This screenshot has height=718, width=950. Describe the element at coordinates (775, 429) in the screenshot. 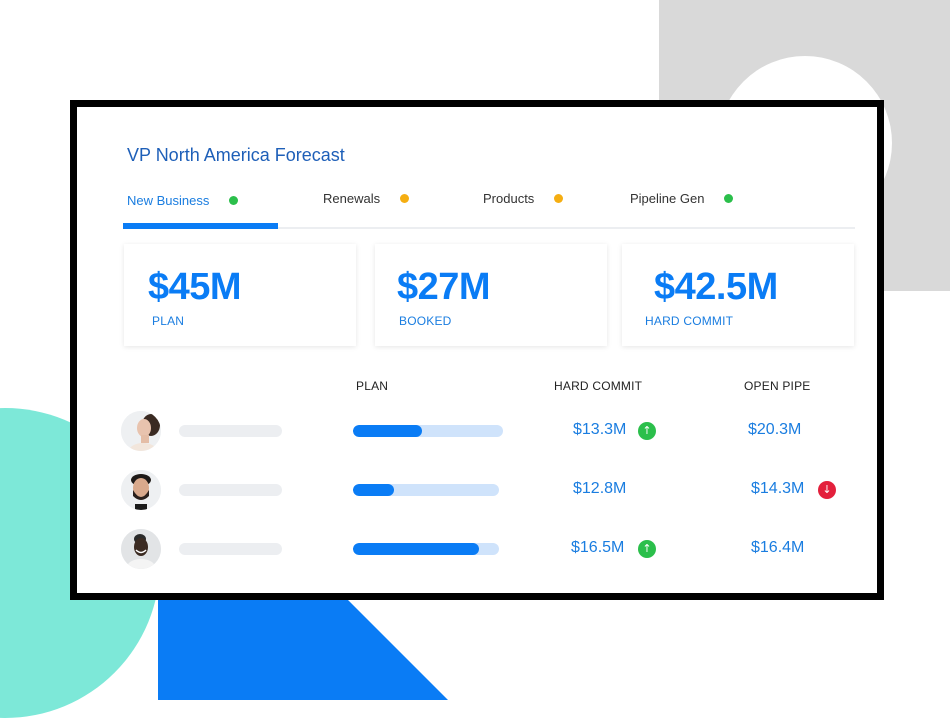

I see `open-pipe-value: $20.3M` at that location.